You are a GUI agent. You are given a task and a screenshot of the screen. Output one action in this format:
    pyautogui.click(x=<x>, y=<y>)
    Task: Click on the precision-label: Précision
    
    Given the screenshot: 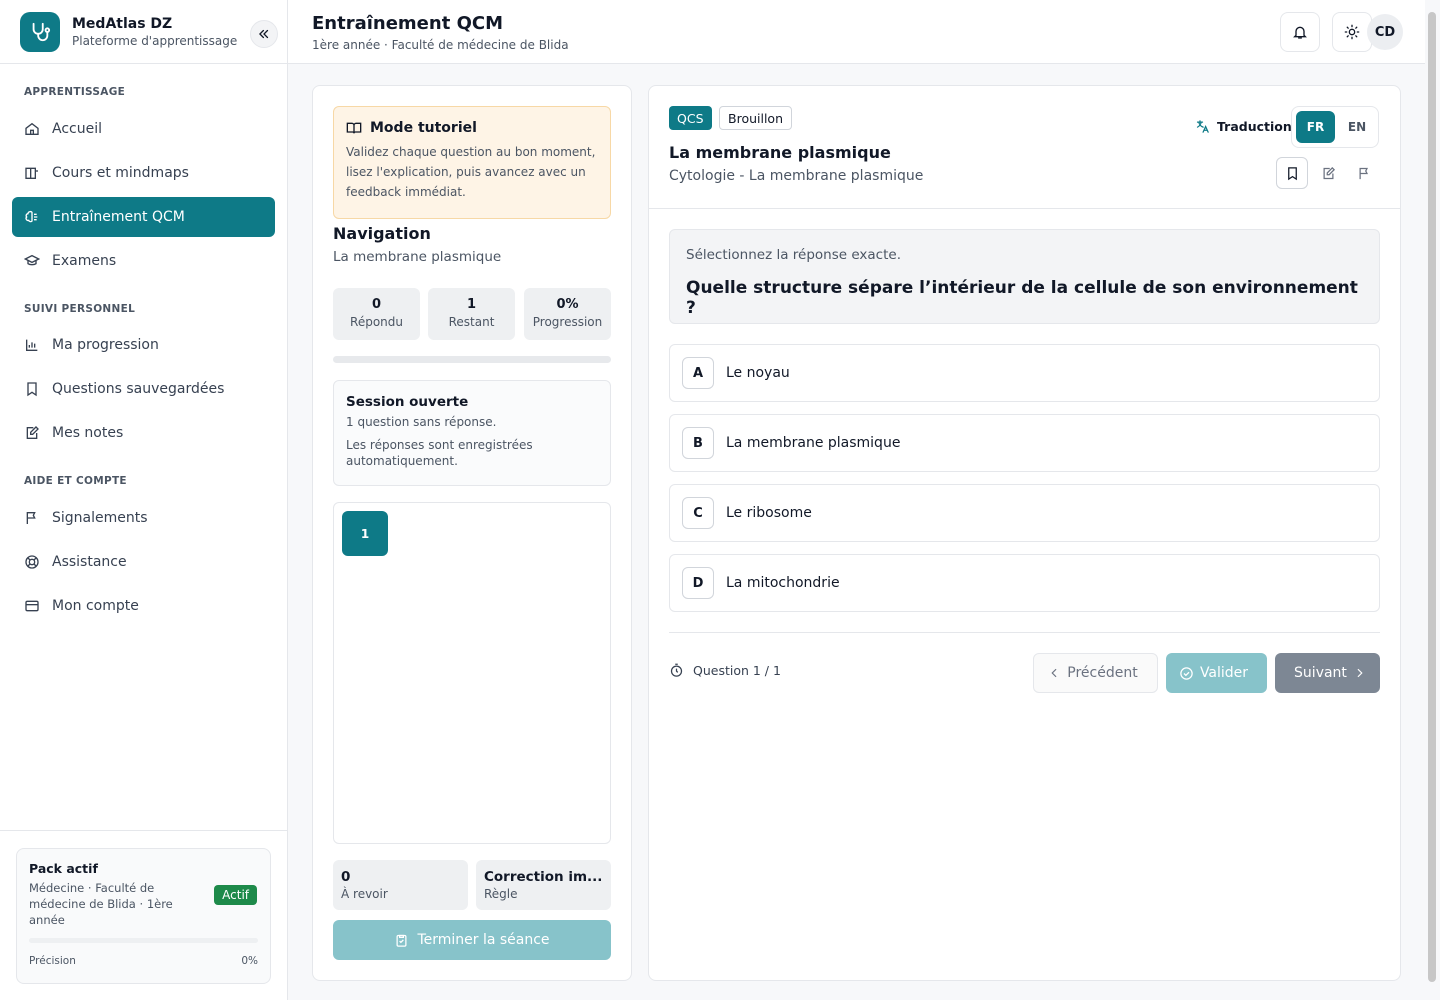 What is the action you would take?
    pyautogui.click(x=52, y=961)
    